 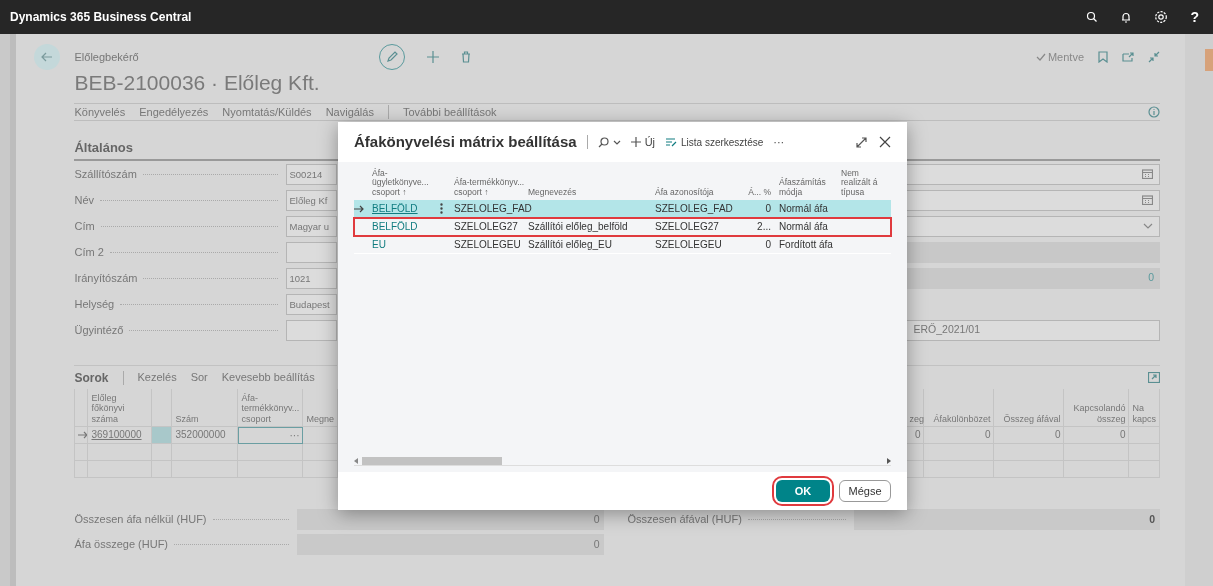 What do you see at coordinates (99, 330) in the screenshot?
I see `field-label: Ügyintéző` at bounding box center [99, 330].